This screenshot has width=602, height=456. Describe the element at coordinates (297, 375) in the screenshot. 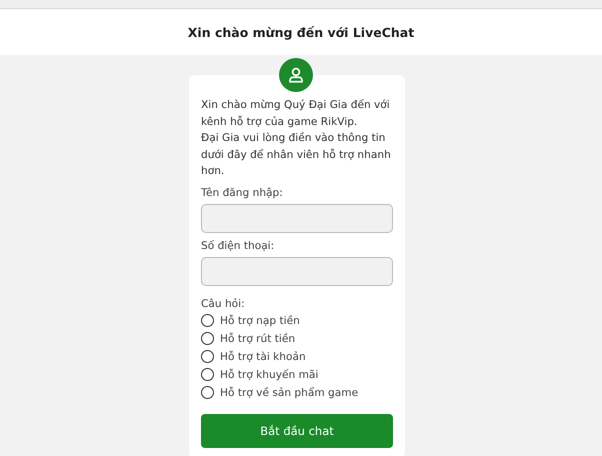

I see `radio-option: Hỗ trợ khuyến mãi` at that location.